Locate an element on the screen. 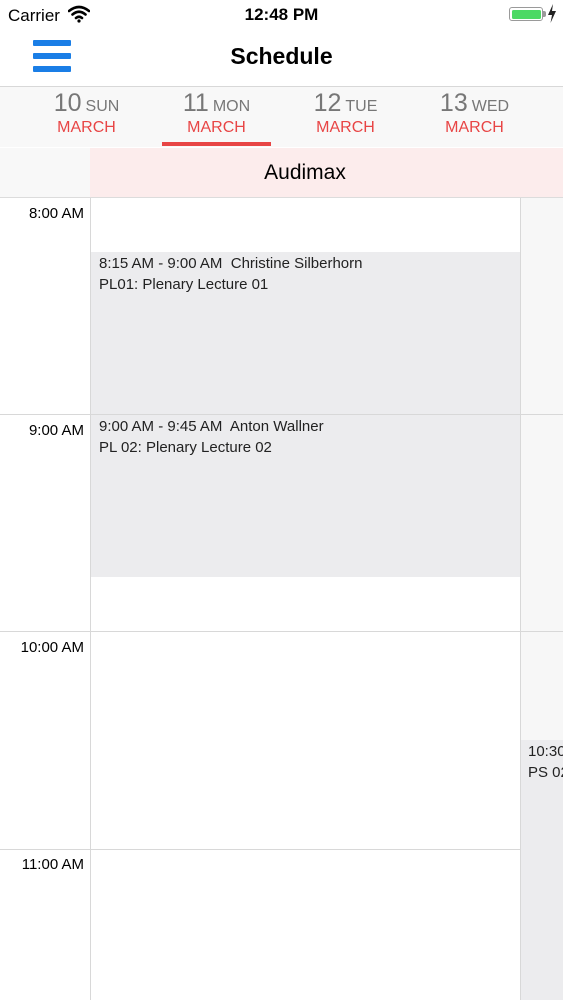  tab-day-11: 11 MON MARCH is located at coordinates (216, 117).